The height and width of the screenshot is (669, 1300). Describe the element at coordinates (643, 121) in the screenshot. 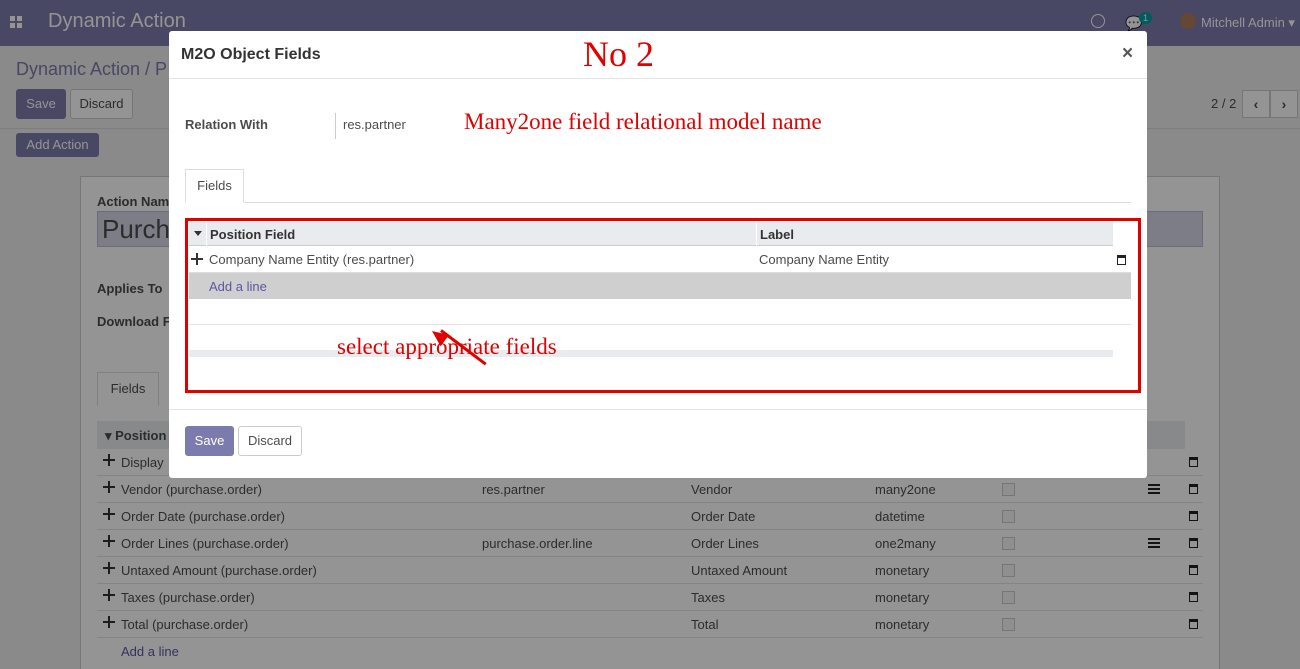

I see `relation-annotation: Many2one field relational model name` at that location.